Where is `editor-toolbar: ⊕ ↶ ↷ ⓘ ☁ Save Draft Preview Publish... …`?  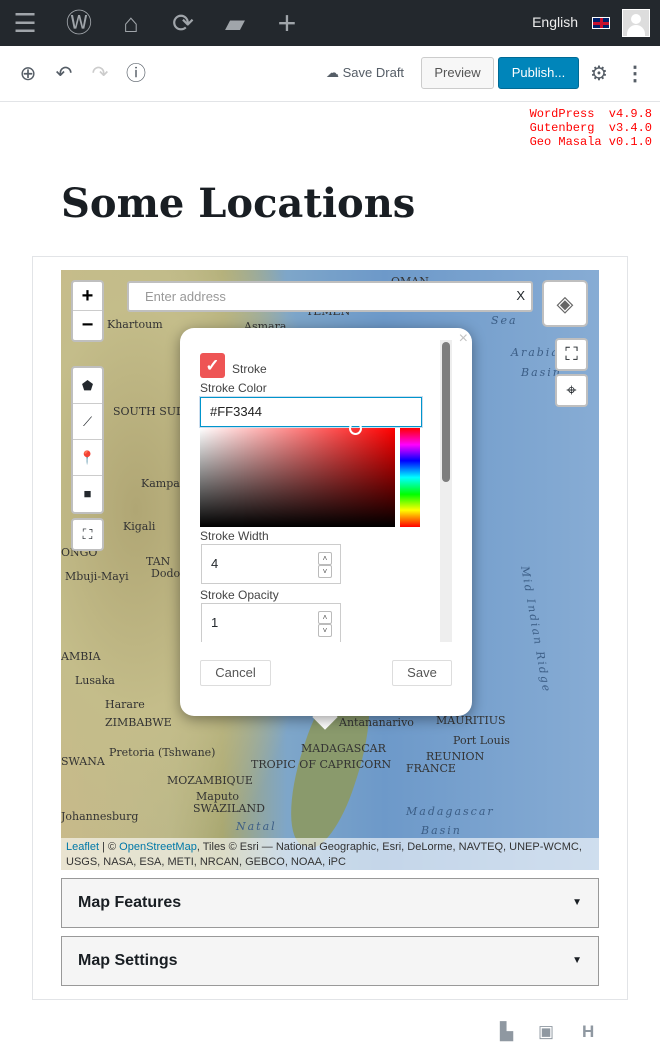
editor-toolbar: ⊕ ↶ ↷ ⓘ ☁ Save Draft Preview Publish... … is located at coordinates (330, 74).